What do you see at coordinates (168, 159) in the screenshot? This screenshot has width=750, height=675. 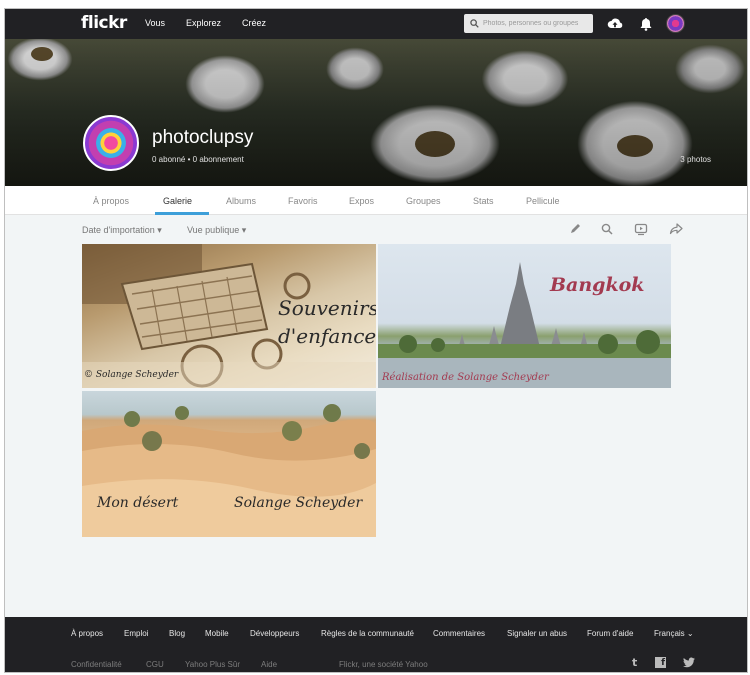 I see `followers-count: 0 abonné` at bounding box center [168, 159].